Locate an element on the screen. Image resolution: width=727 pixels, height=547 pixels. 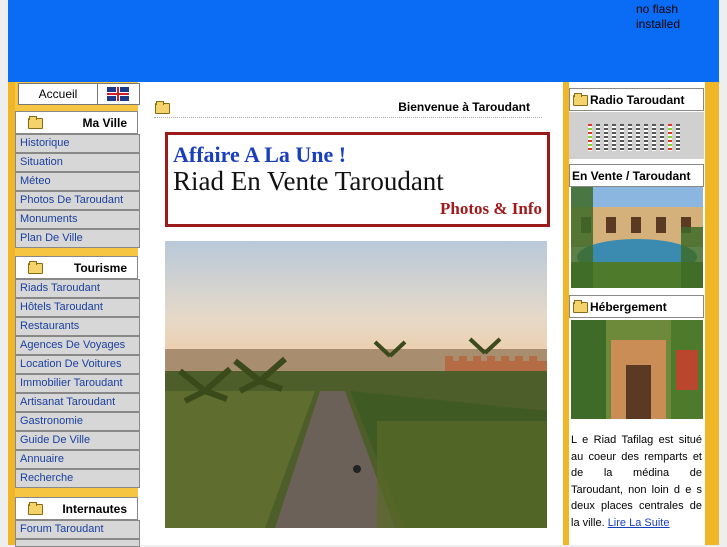
radio-player is located at coordinates (636, 135).